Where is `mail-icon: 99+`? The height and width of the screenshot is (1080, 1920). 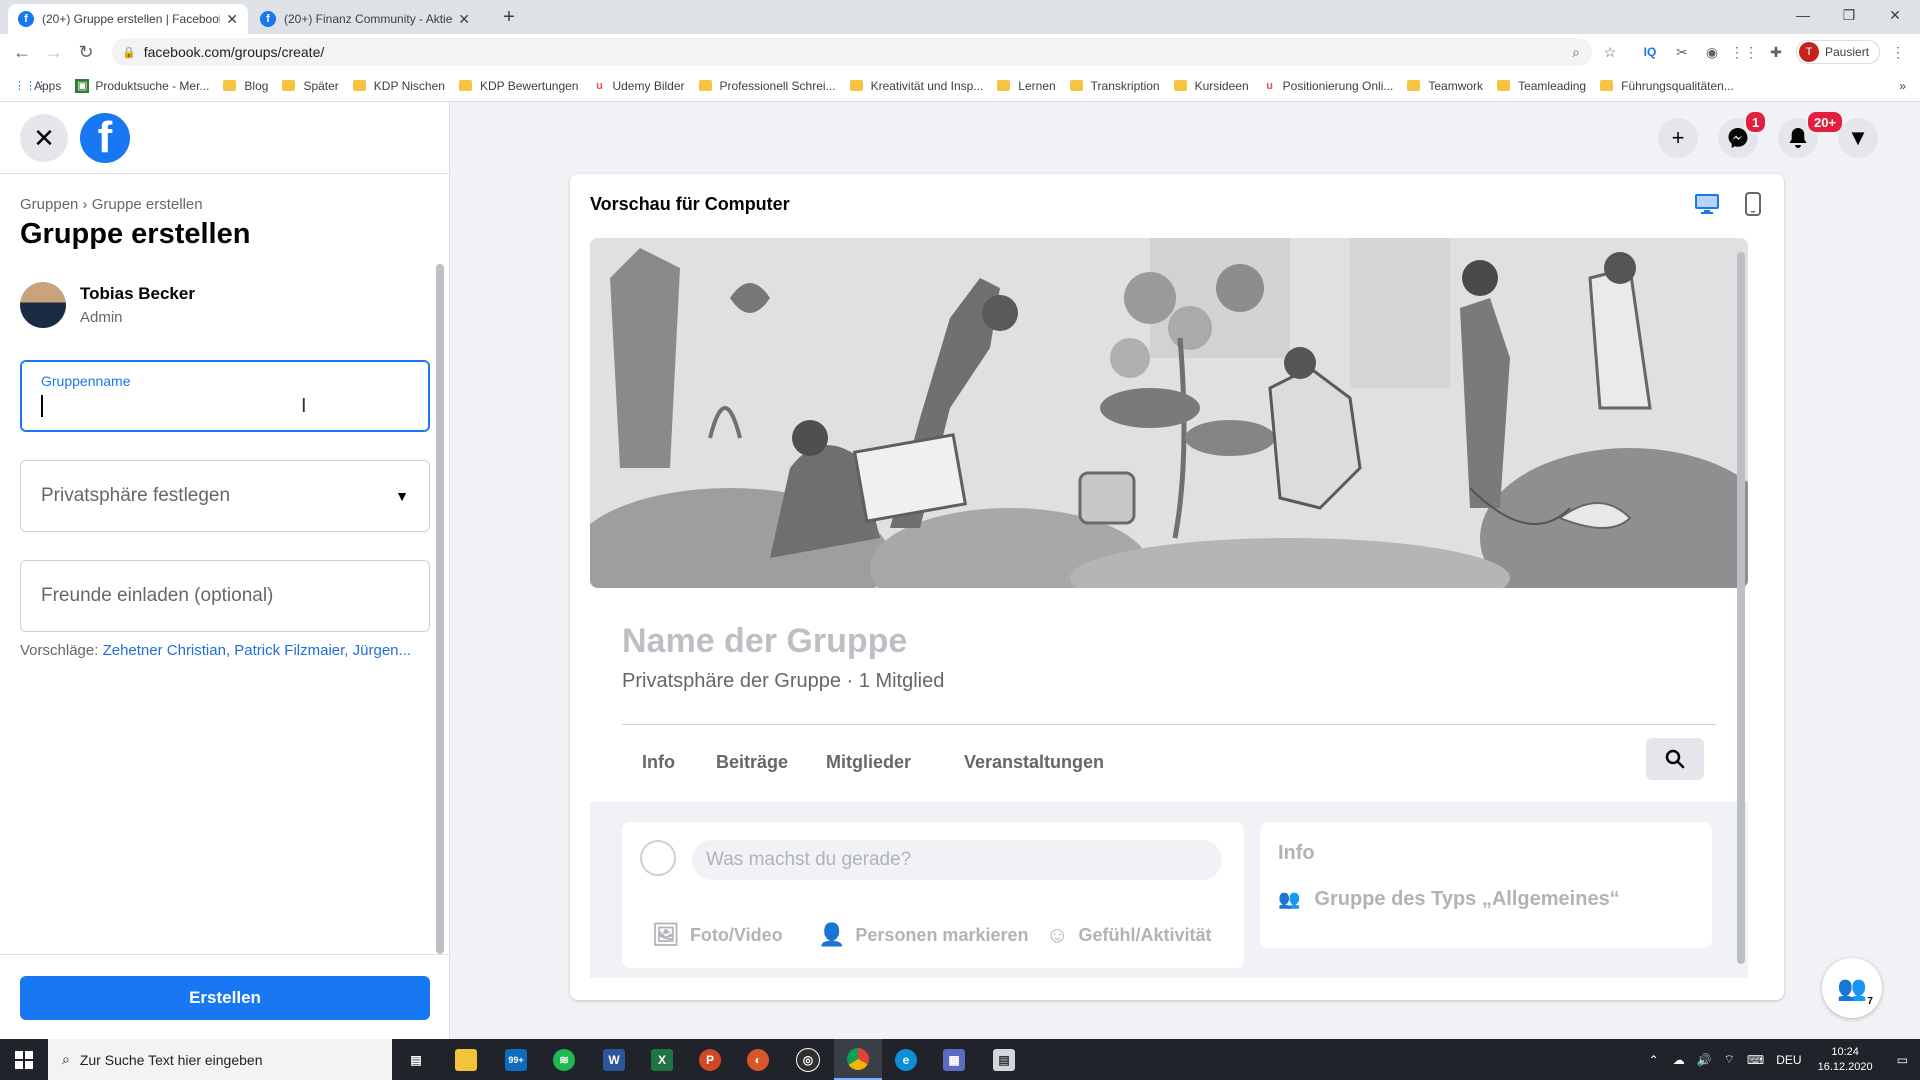 mail-icon: 99+ is located at coordinates (516, 1059).